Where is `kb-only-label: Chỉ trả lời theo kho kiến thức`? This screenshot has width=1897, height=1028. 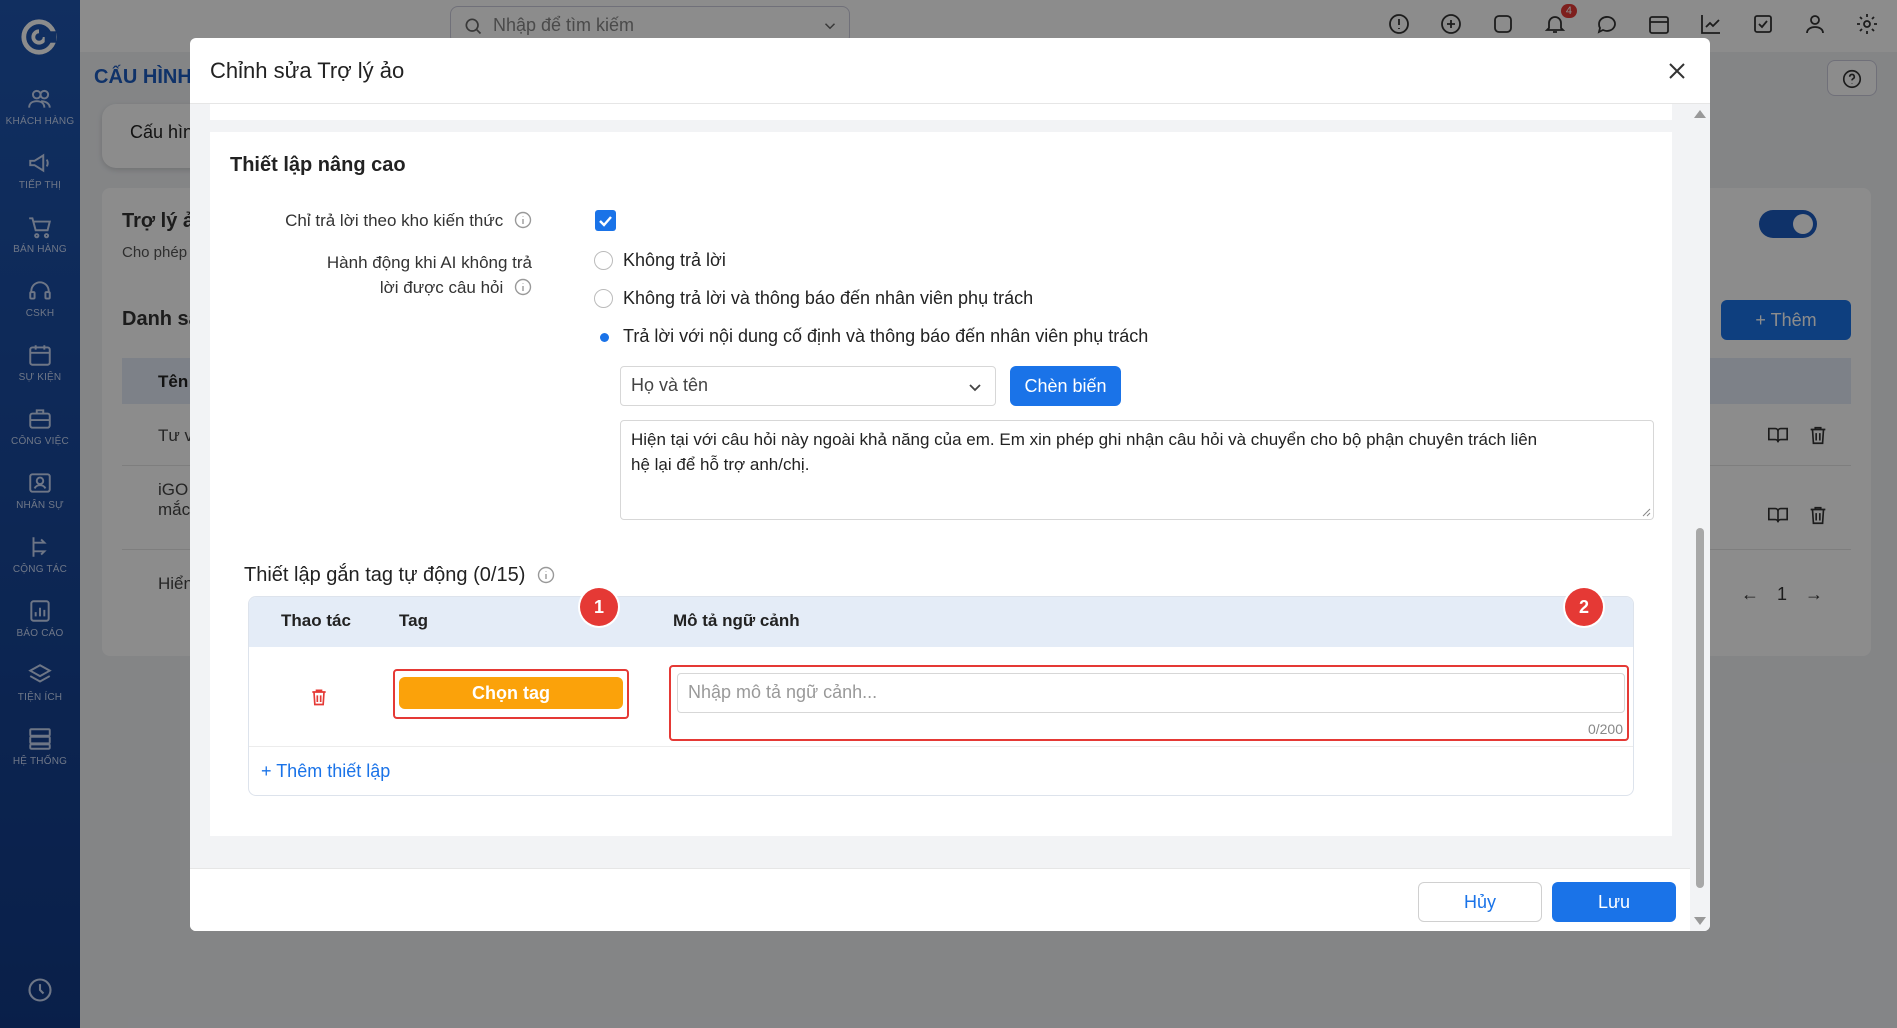
kb-only-label: Chỉ trả lời theo kho kiến thức is located at coordinates (408, 220).